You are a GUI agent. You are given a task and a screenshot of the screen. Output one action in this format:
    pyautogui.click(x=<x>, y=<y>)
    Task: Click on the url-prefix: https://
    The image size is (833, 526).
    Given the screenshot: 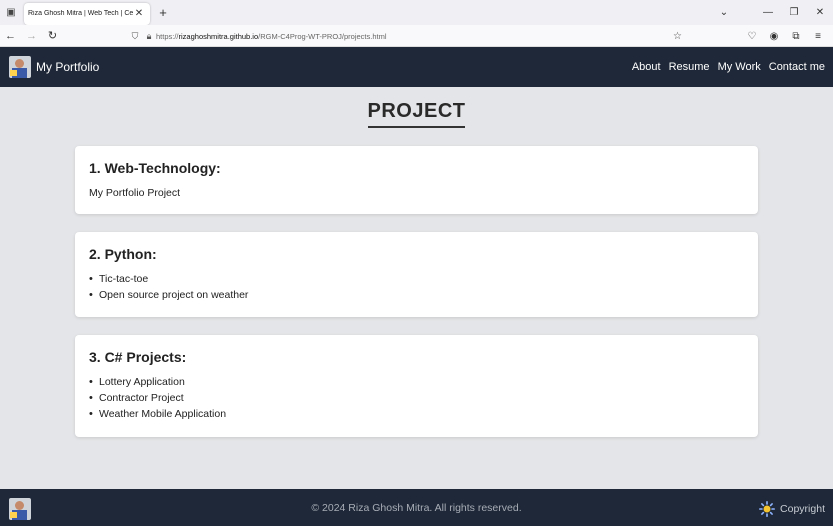 What is the action you would take?
    pyautogui.click(x=167, y=36)
    